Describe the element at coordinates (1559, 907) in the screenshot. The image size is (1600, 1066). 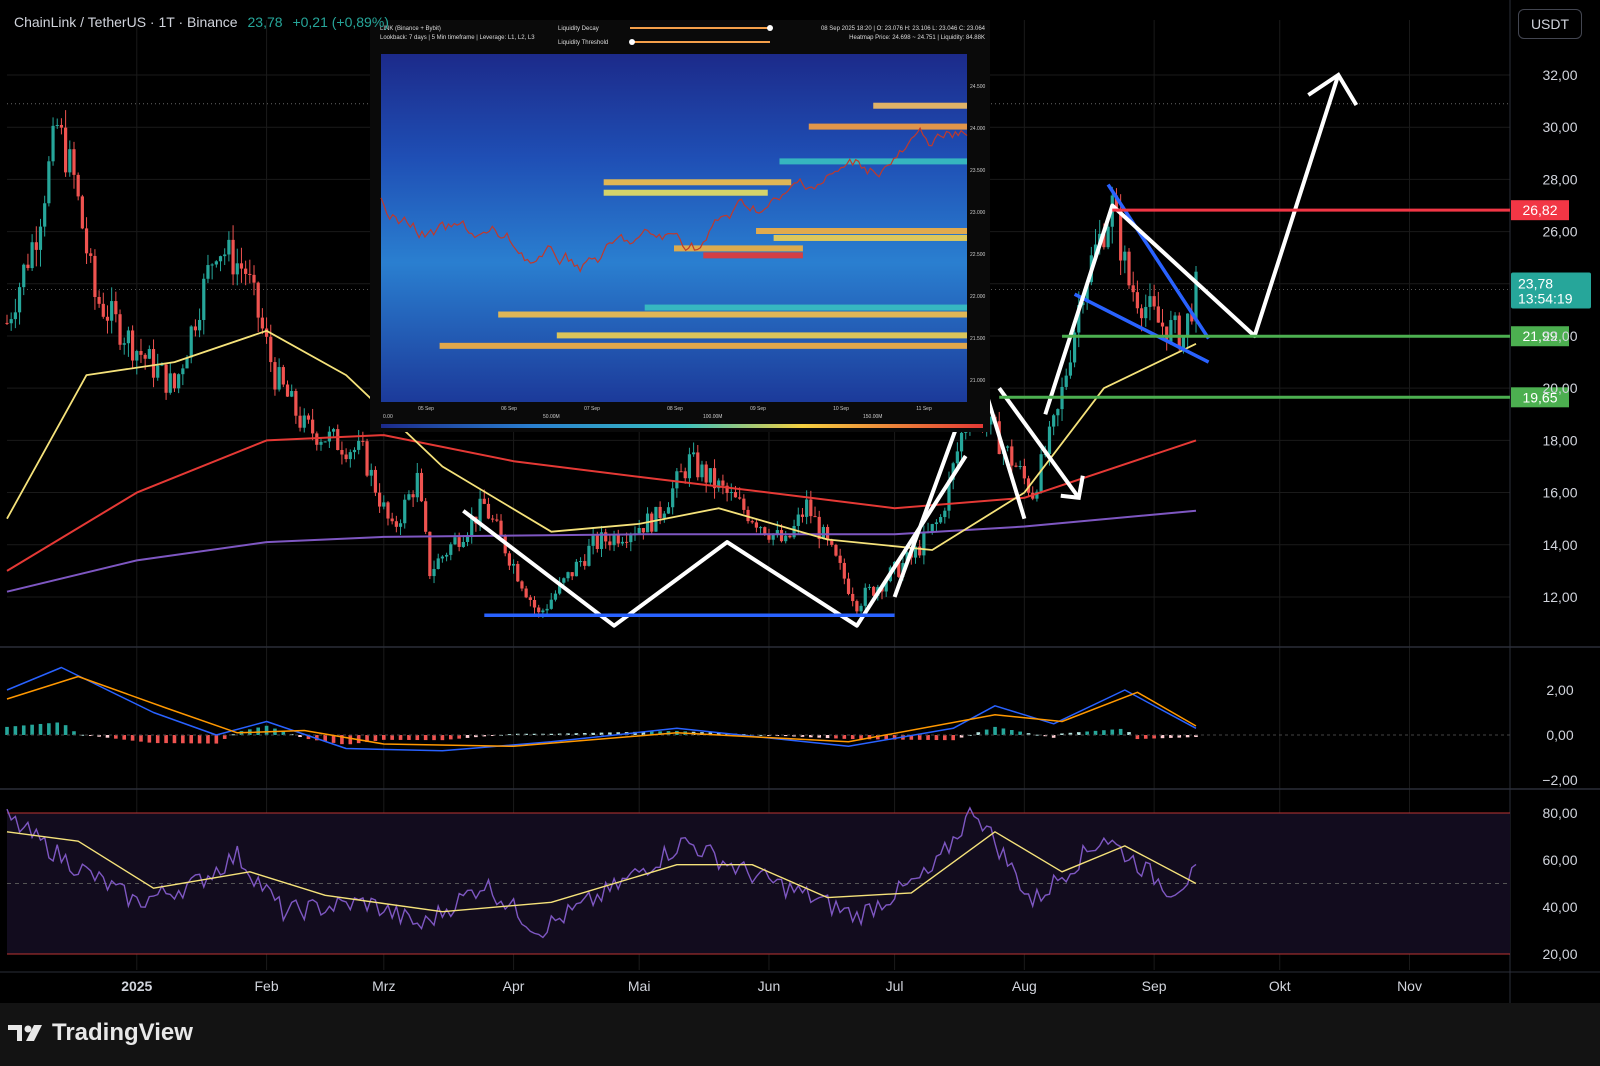
I see `rsi-axis-tick: 40,00` at that location.